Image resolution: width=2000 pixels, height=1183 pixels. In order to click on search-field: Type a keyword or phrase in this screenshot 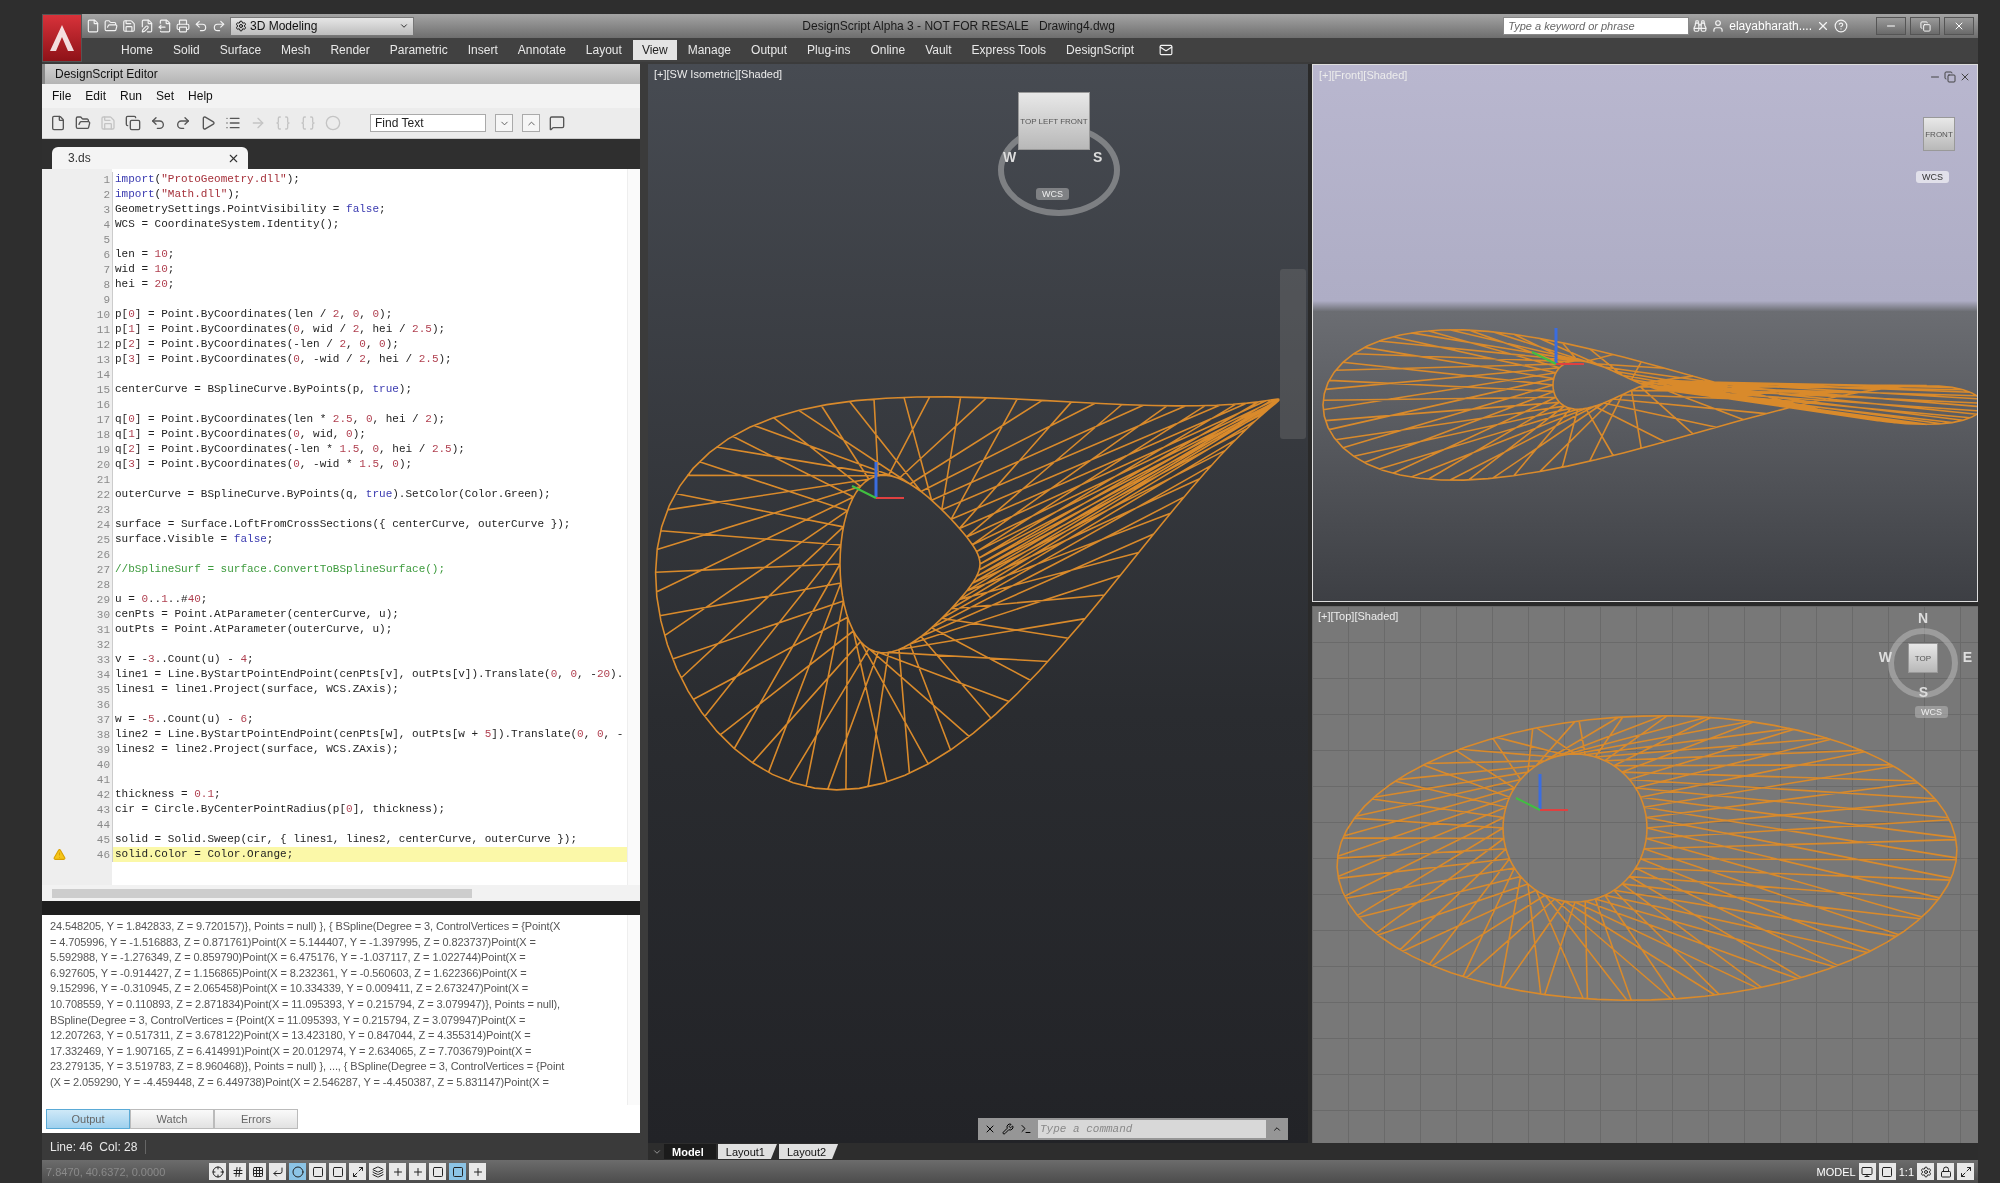, I will do `click(1596, 26)`.